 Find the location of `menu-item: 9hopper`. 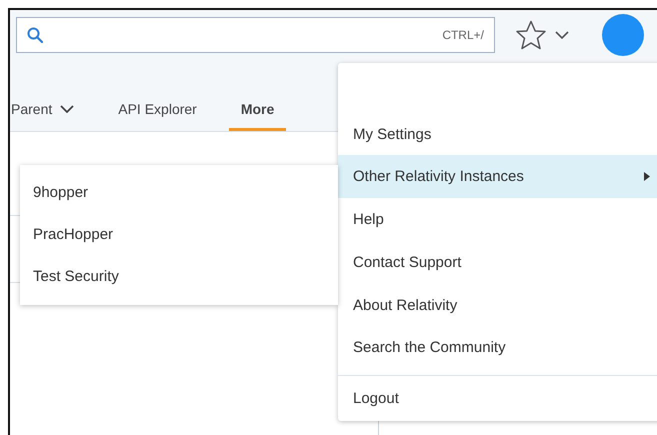

menu-item: 9hopper is located at coordinates (179, 192).